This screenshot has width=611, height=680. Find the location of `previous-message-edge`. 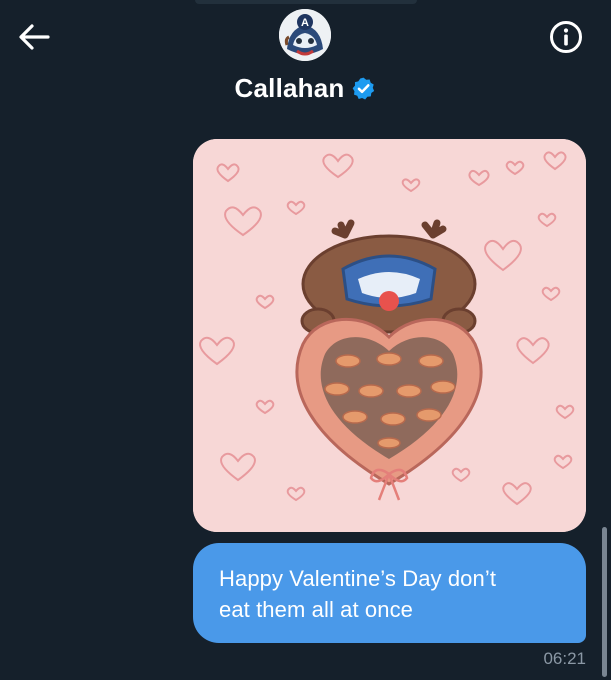

previous-message-edge is located at coordinates (306, 2).